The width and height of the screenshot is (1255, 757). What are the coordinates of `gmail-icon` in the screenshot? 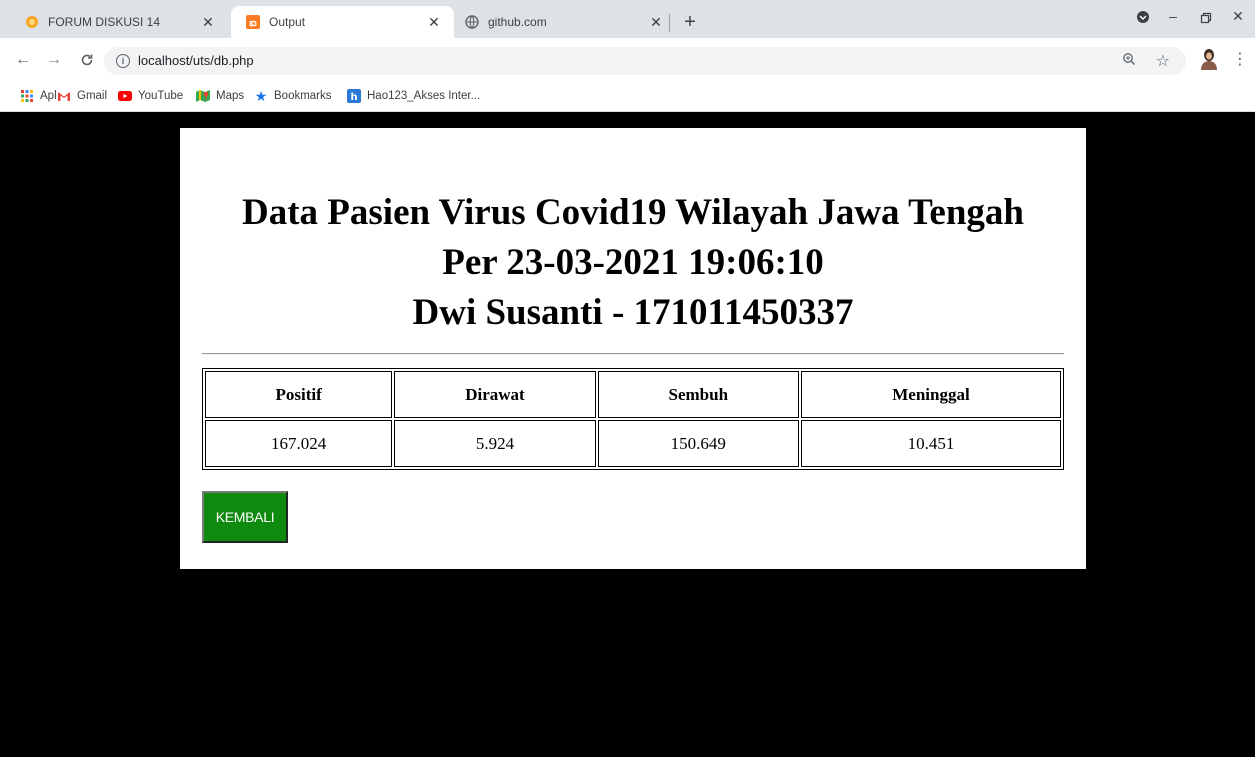 It's located at (64, 96).